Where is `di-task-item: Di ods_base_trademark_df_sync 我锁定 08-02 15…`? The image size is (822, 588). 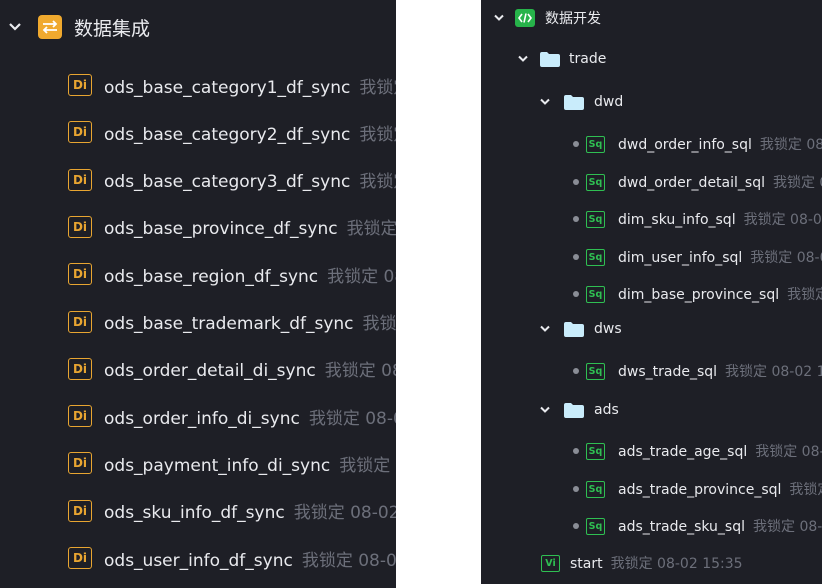
di-task-item: Di ods_base_trademark_df_sync 我锁定 08-02 15… is located at coordinates (198, 322).